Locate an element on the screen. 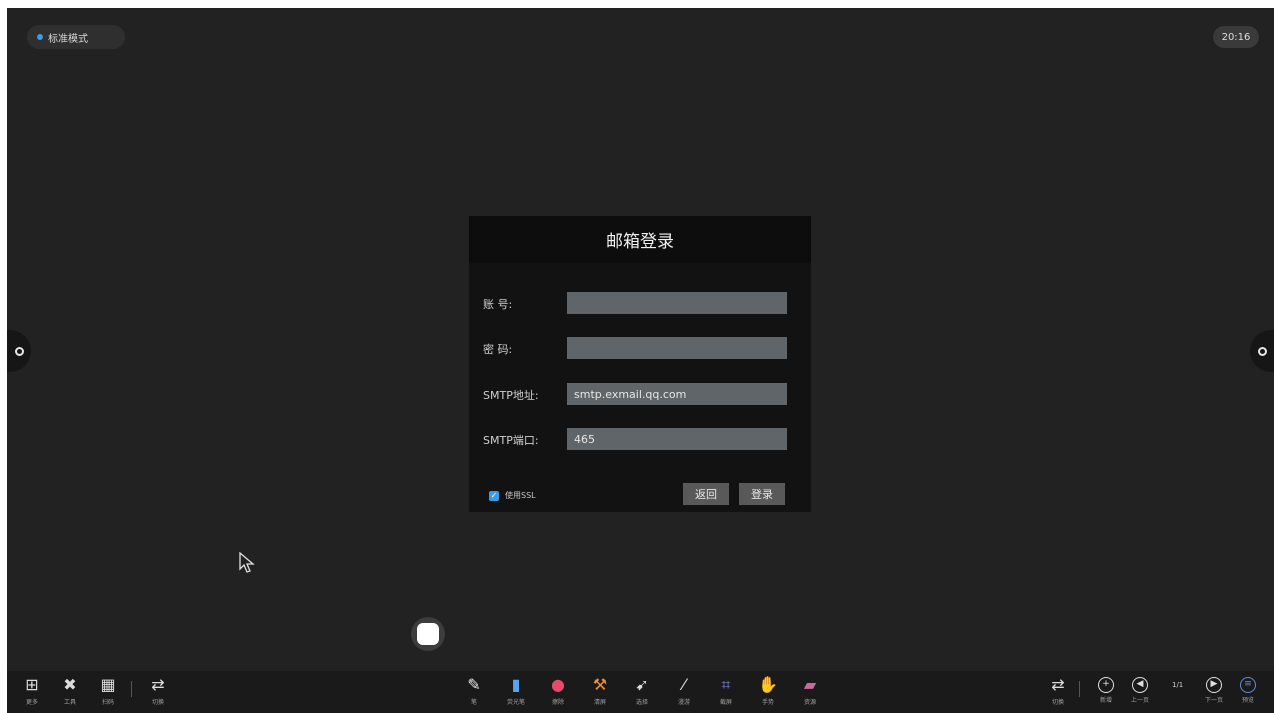  right-side-handle is located at coordinates (1262, 351).